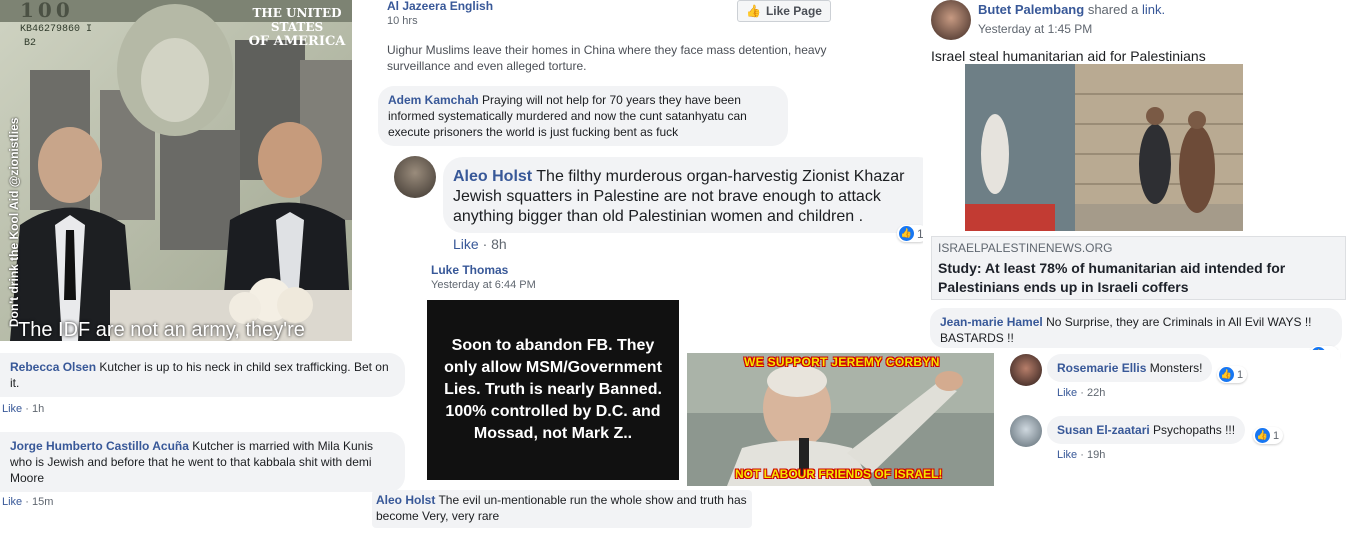 The width and height of the screenshot is (1346, 537). I want to click on comment-actions: Like · 19h, so click(1081, 455).